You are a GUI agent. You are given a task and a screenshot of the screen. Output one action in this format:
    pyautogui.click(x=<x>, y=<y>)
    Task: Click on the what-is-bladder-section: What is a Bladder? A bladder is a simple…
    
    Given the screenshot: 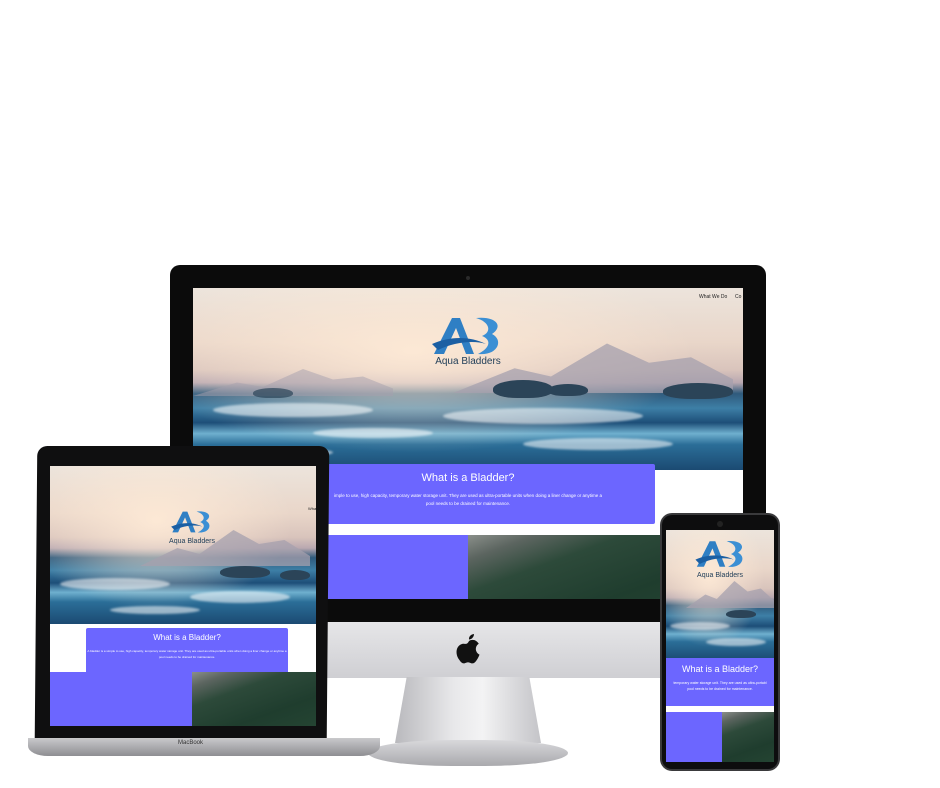 What is the action you would take?
    pyautogui.click(x=187, y=652)
    